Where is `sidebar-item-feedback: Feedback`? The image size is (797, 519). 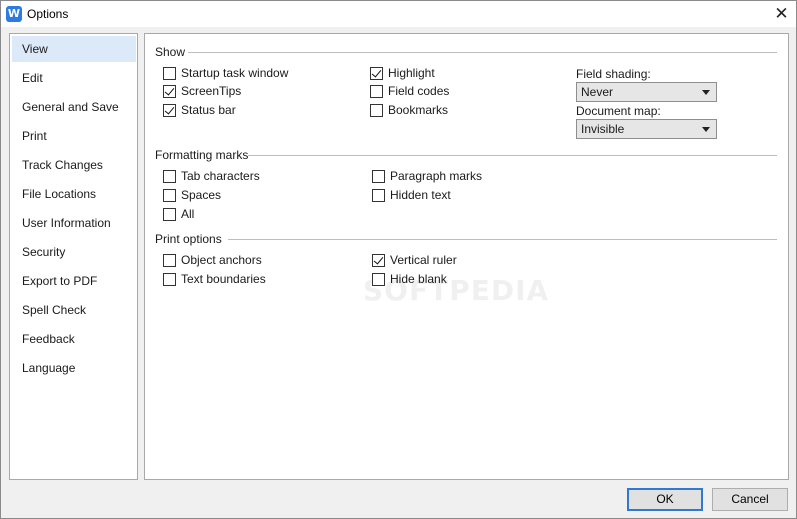
sidebar-item-feedback: Feedback is located at coordinates (74, 339).